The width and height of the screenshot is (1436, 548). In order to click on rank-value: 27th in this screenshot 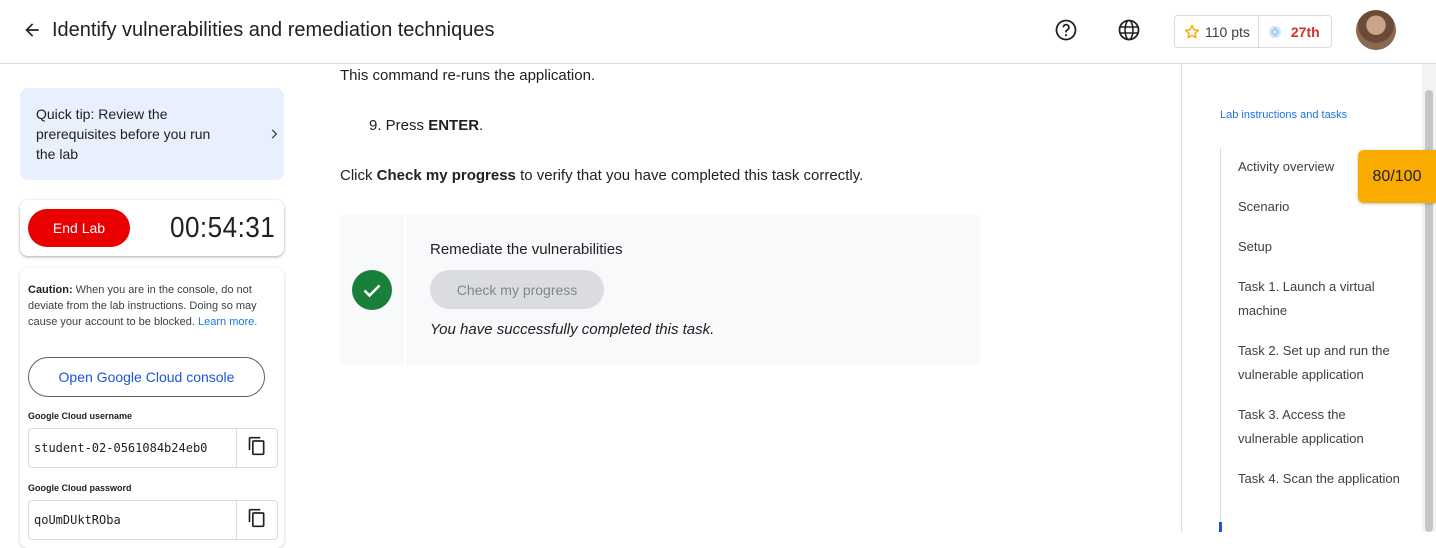, I will do `click(1305, 31)`.